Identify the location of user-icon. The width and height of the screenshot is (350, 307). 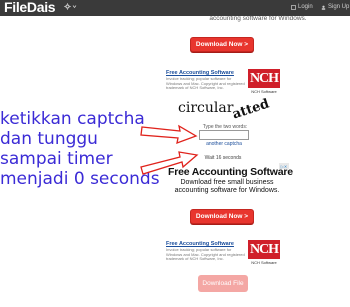
(323, 7).